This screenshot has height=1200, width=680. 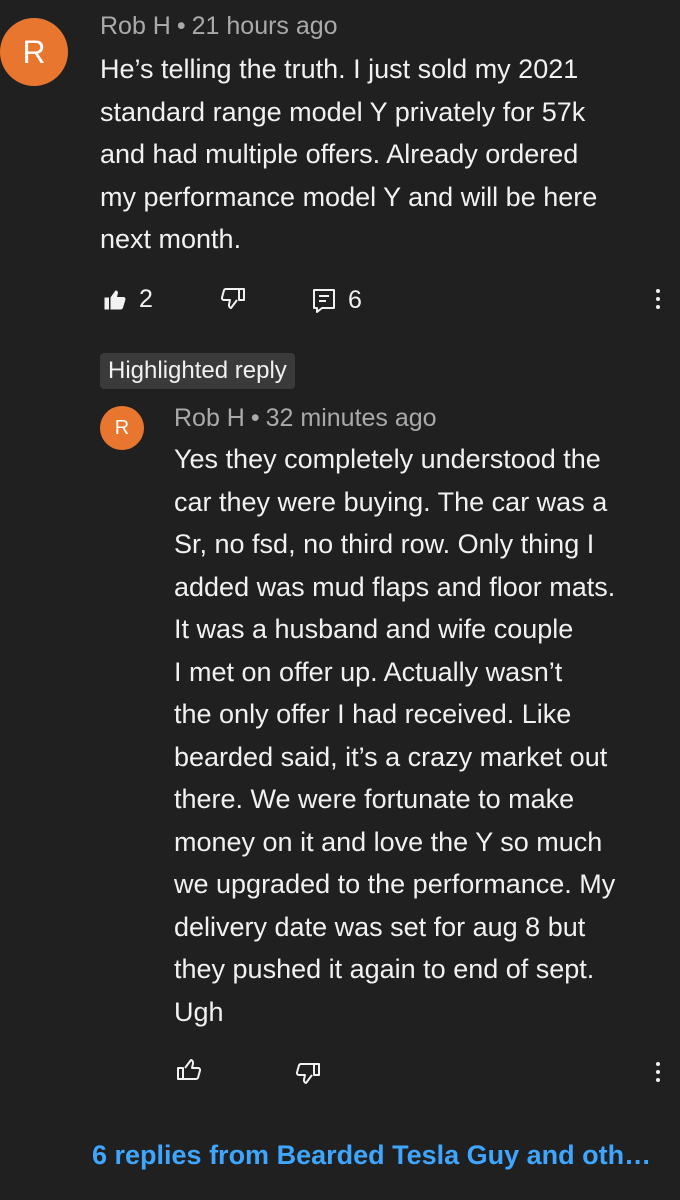 I want to click on comment-meta: Rob H • 21 hours ago, so click(x=219, y=26).